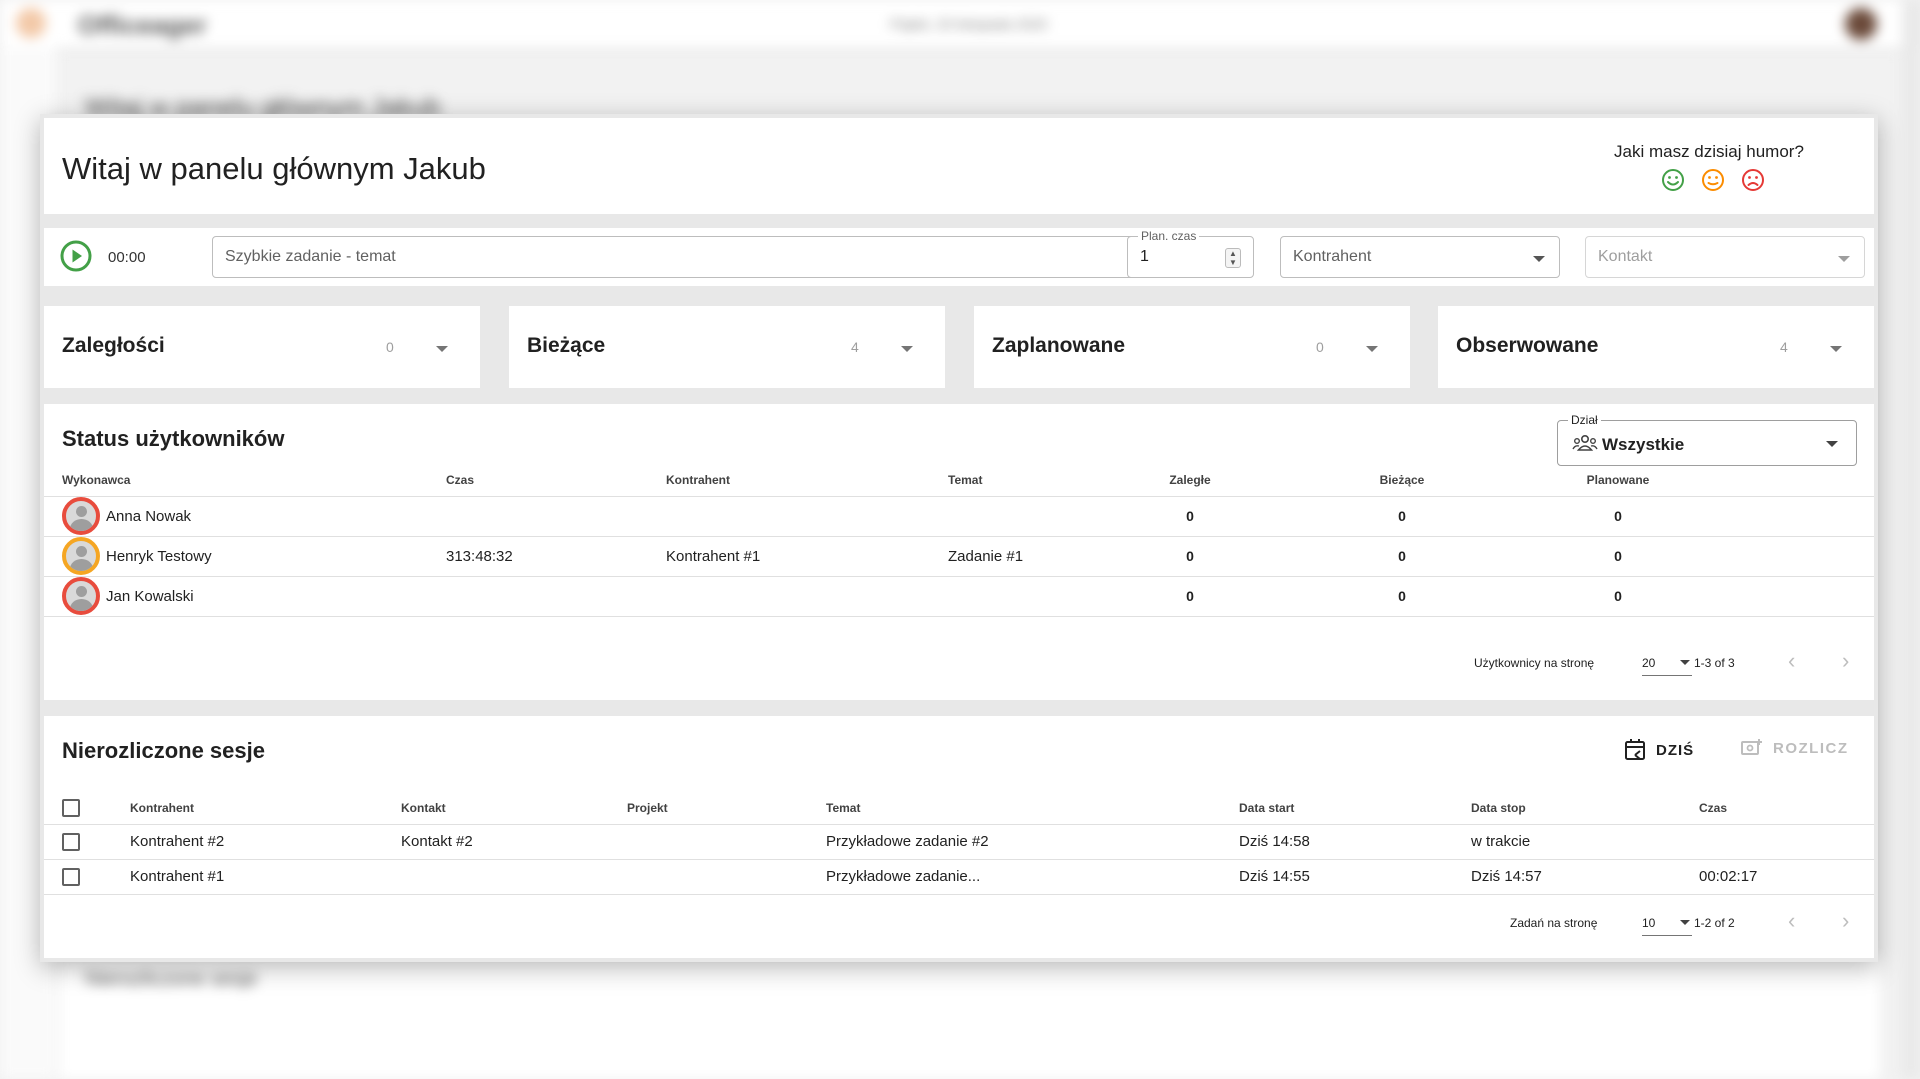  Describe the element at coordinates (1043, 556) in the screenshot. I see `temat-cell: Zadanie #1` at that location.